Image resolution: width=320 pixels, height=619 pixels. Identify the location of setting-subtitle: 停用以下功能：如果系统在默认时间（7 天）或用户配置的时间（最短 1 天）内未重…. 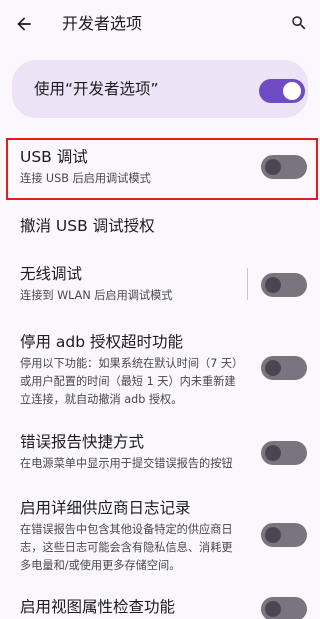
(129, 381).